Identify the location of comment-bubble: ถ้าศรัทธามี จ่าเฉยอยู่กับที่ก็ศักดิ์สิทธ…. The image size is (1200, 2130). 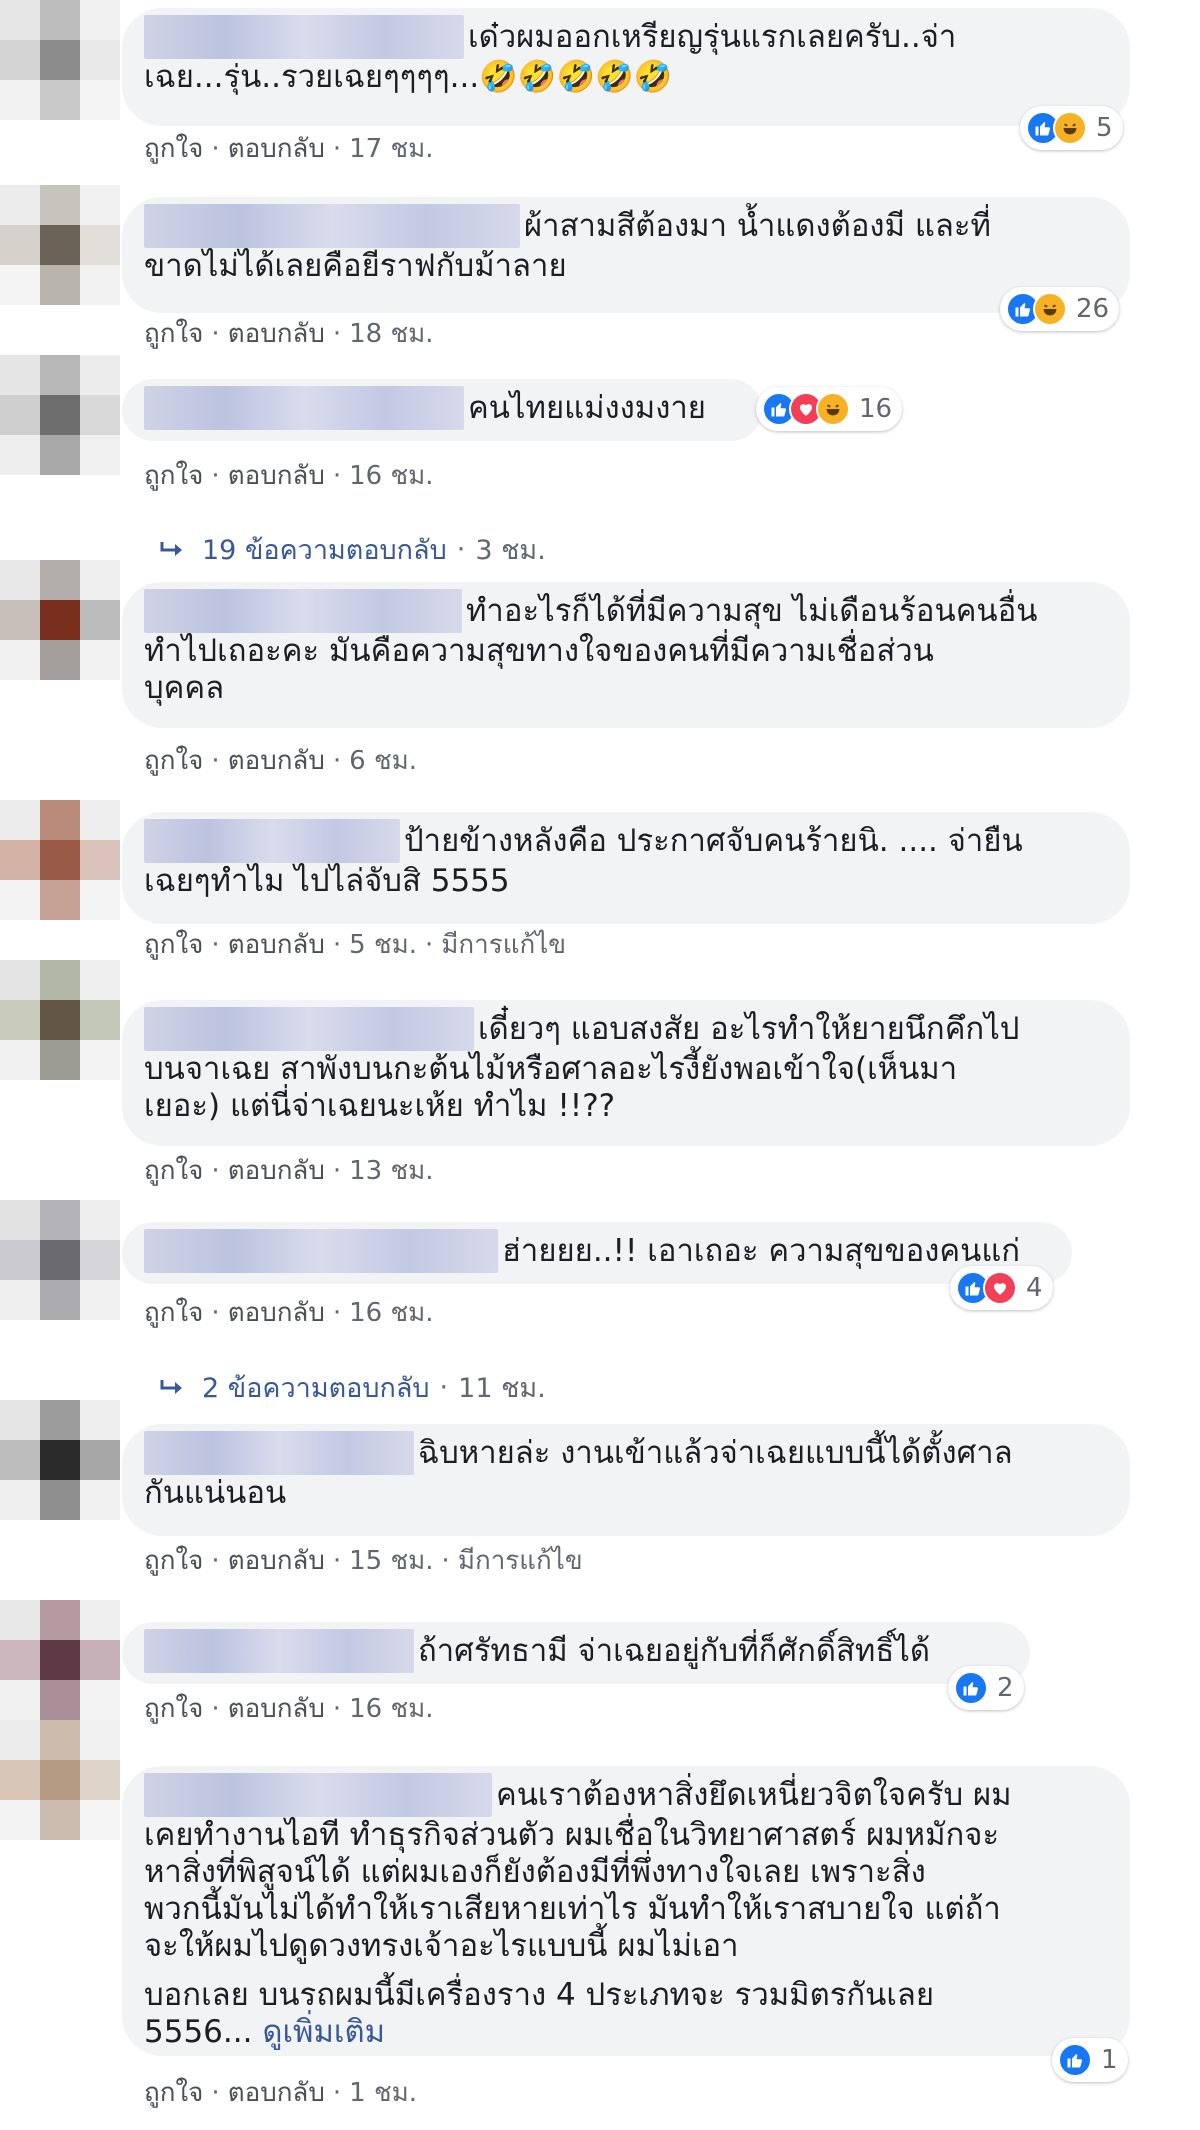
(576, 1653).